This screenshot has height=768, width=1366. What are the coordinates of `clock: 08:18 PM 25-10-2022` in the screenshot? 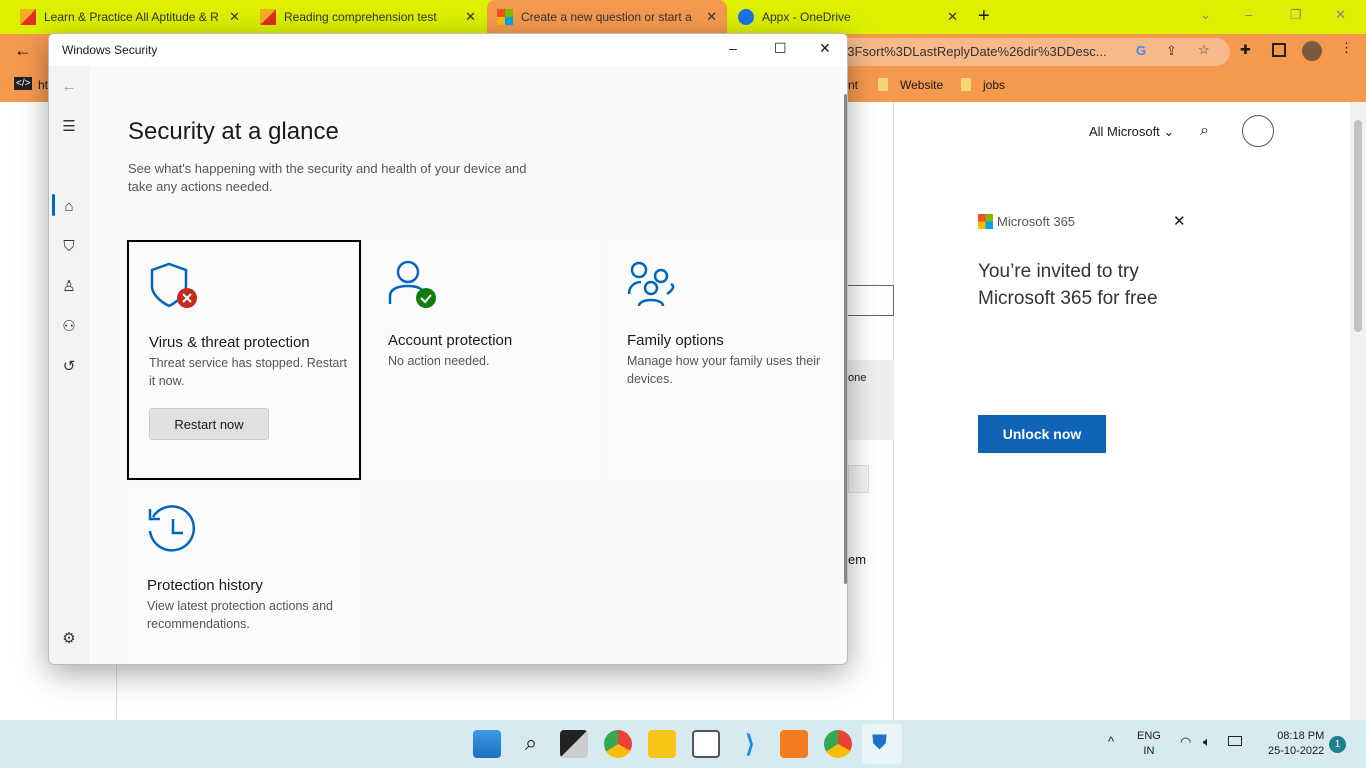 It's located at (1296, 743).